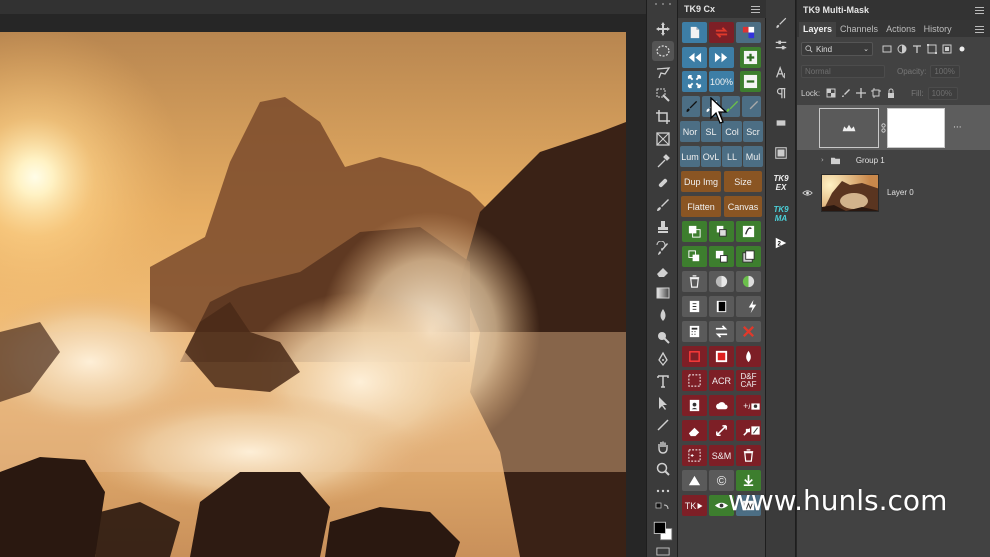 The image size is (990, 557). I want to click on acr-button: ACR, so click(721, 380).